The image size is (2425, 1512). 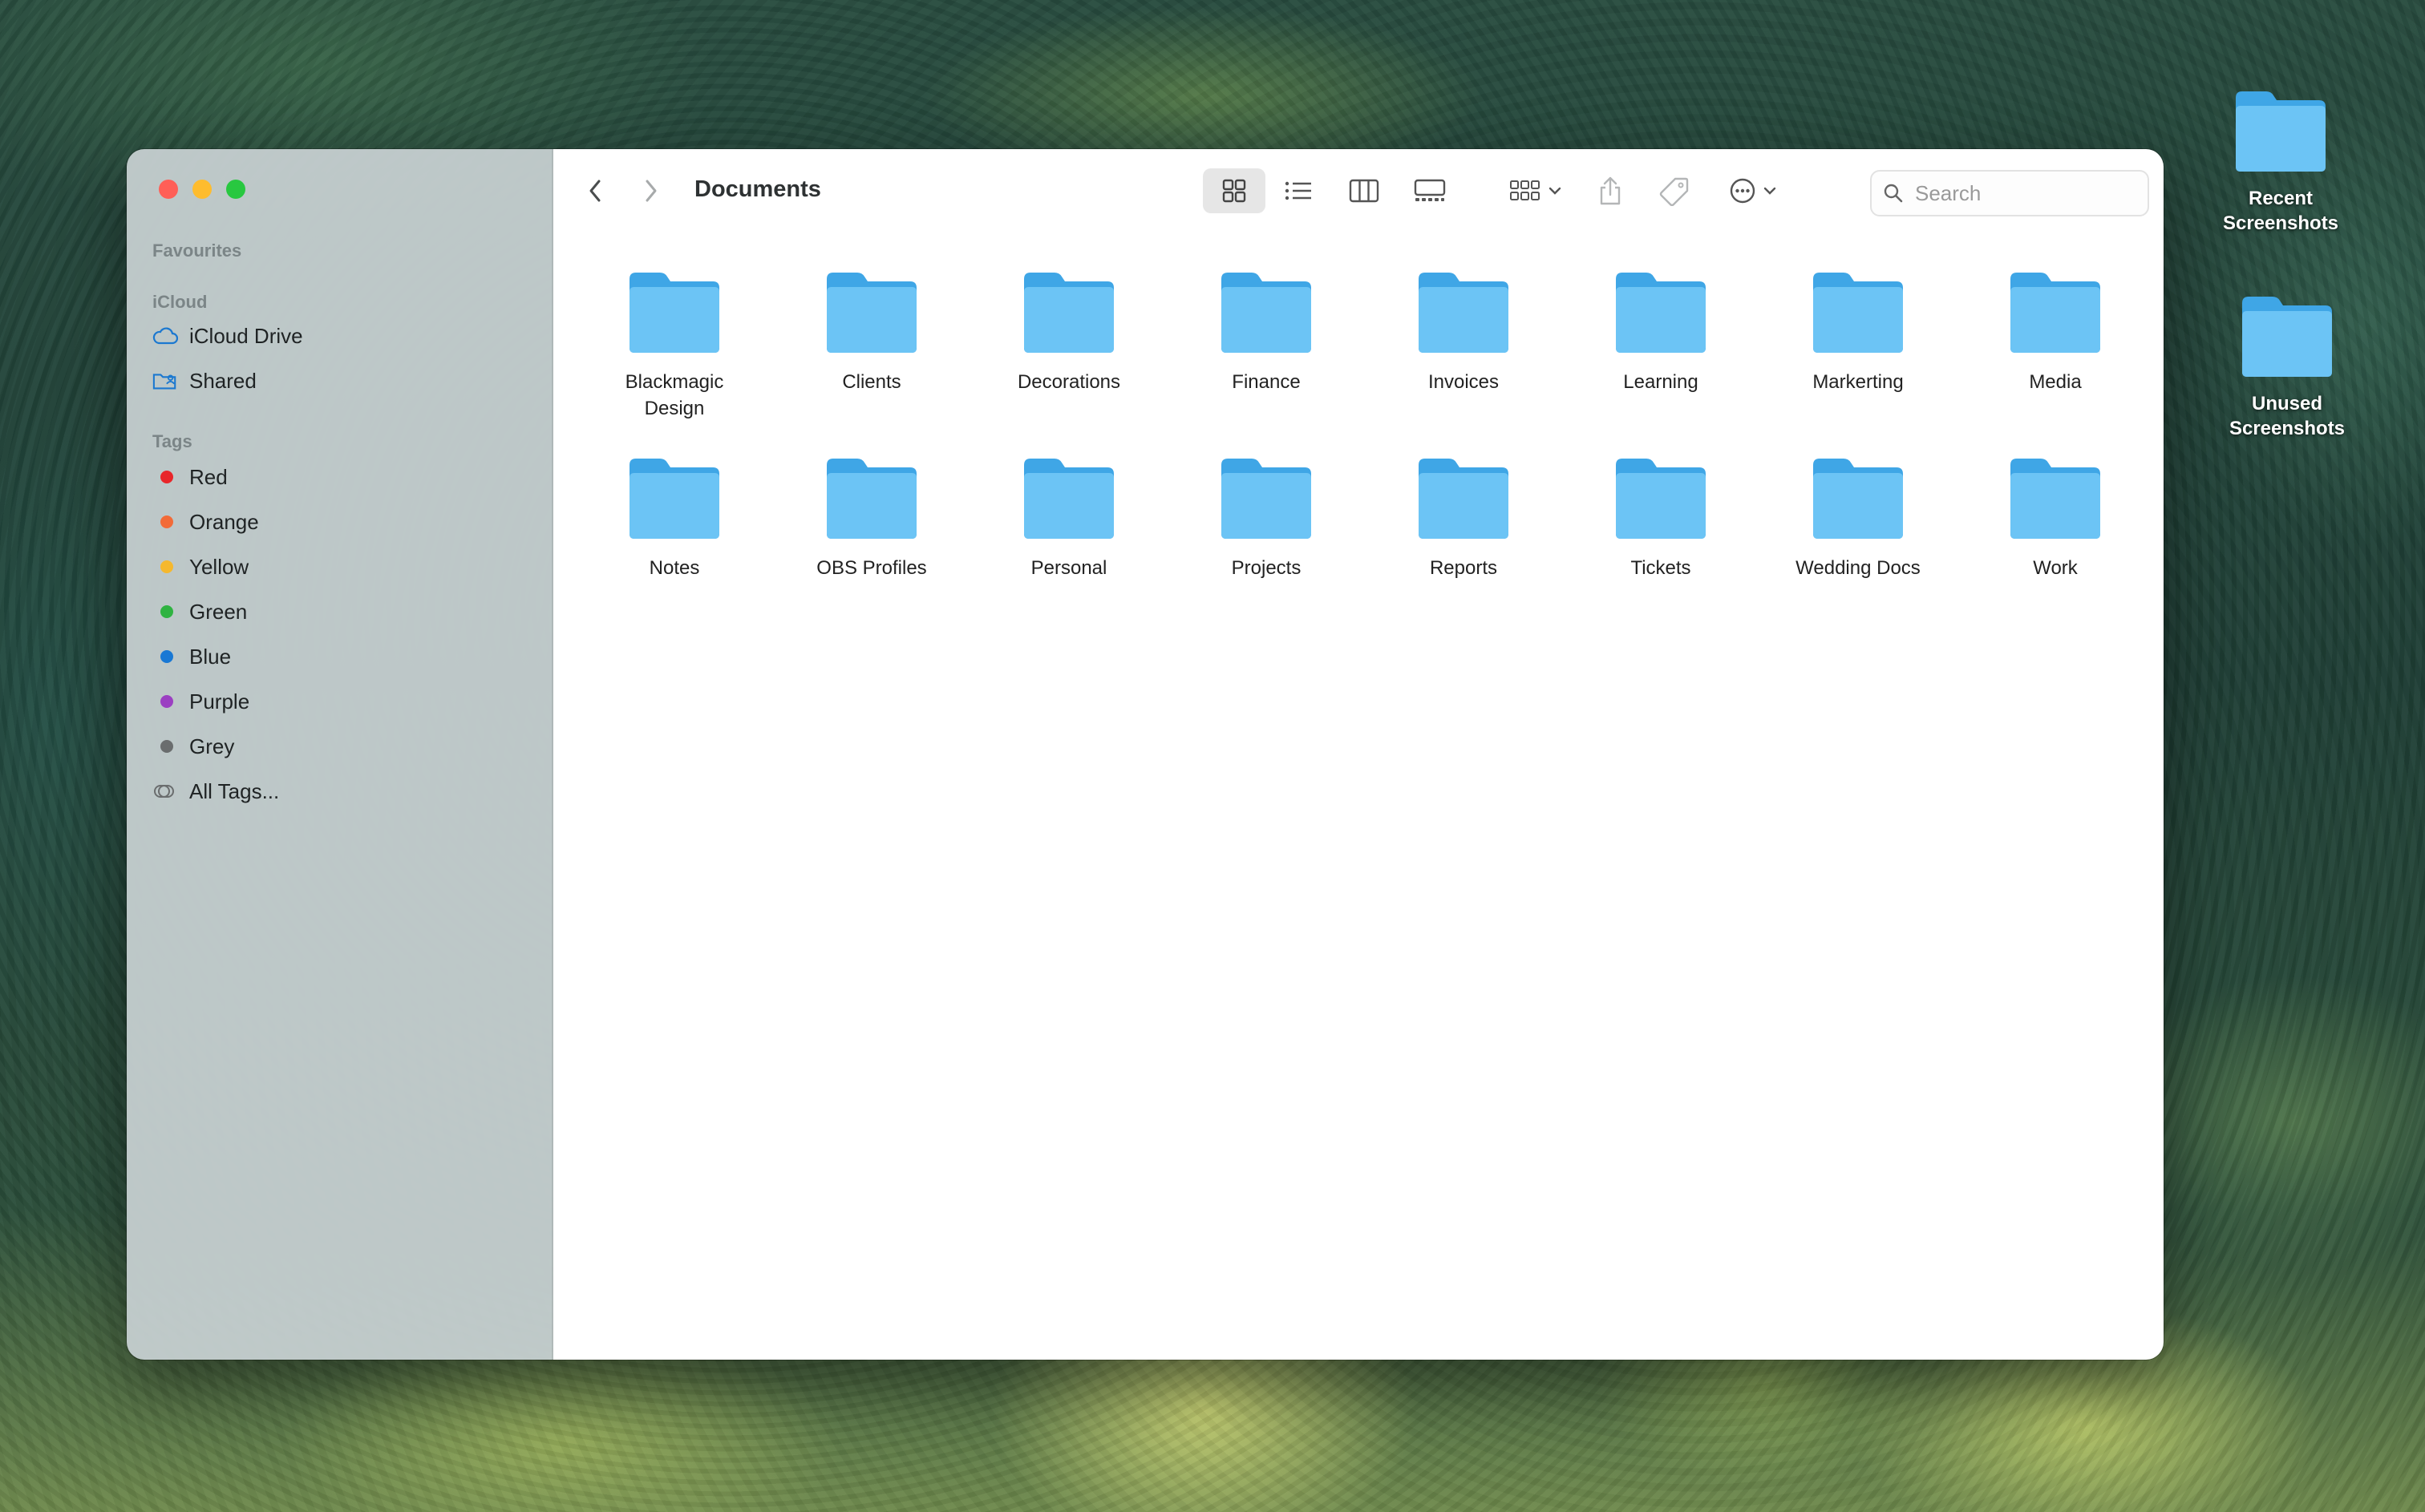 What do you see at coordinates (172, 441) in the screenshot?
I see `sidebar-section-tags: Tags` at bounding box center [172, 441].